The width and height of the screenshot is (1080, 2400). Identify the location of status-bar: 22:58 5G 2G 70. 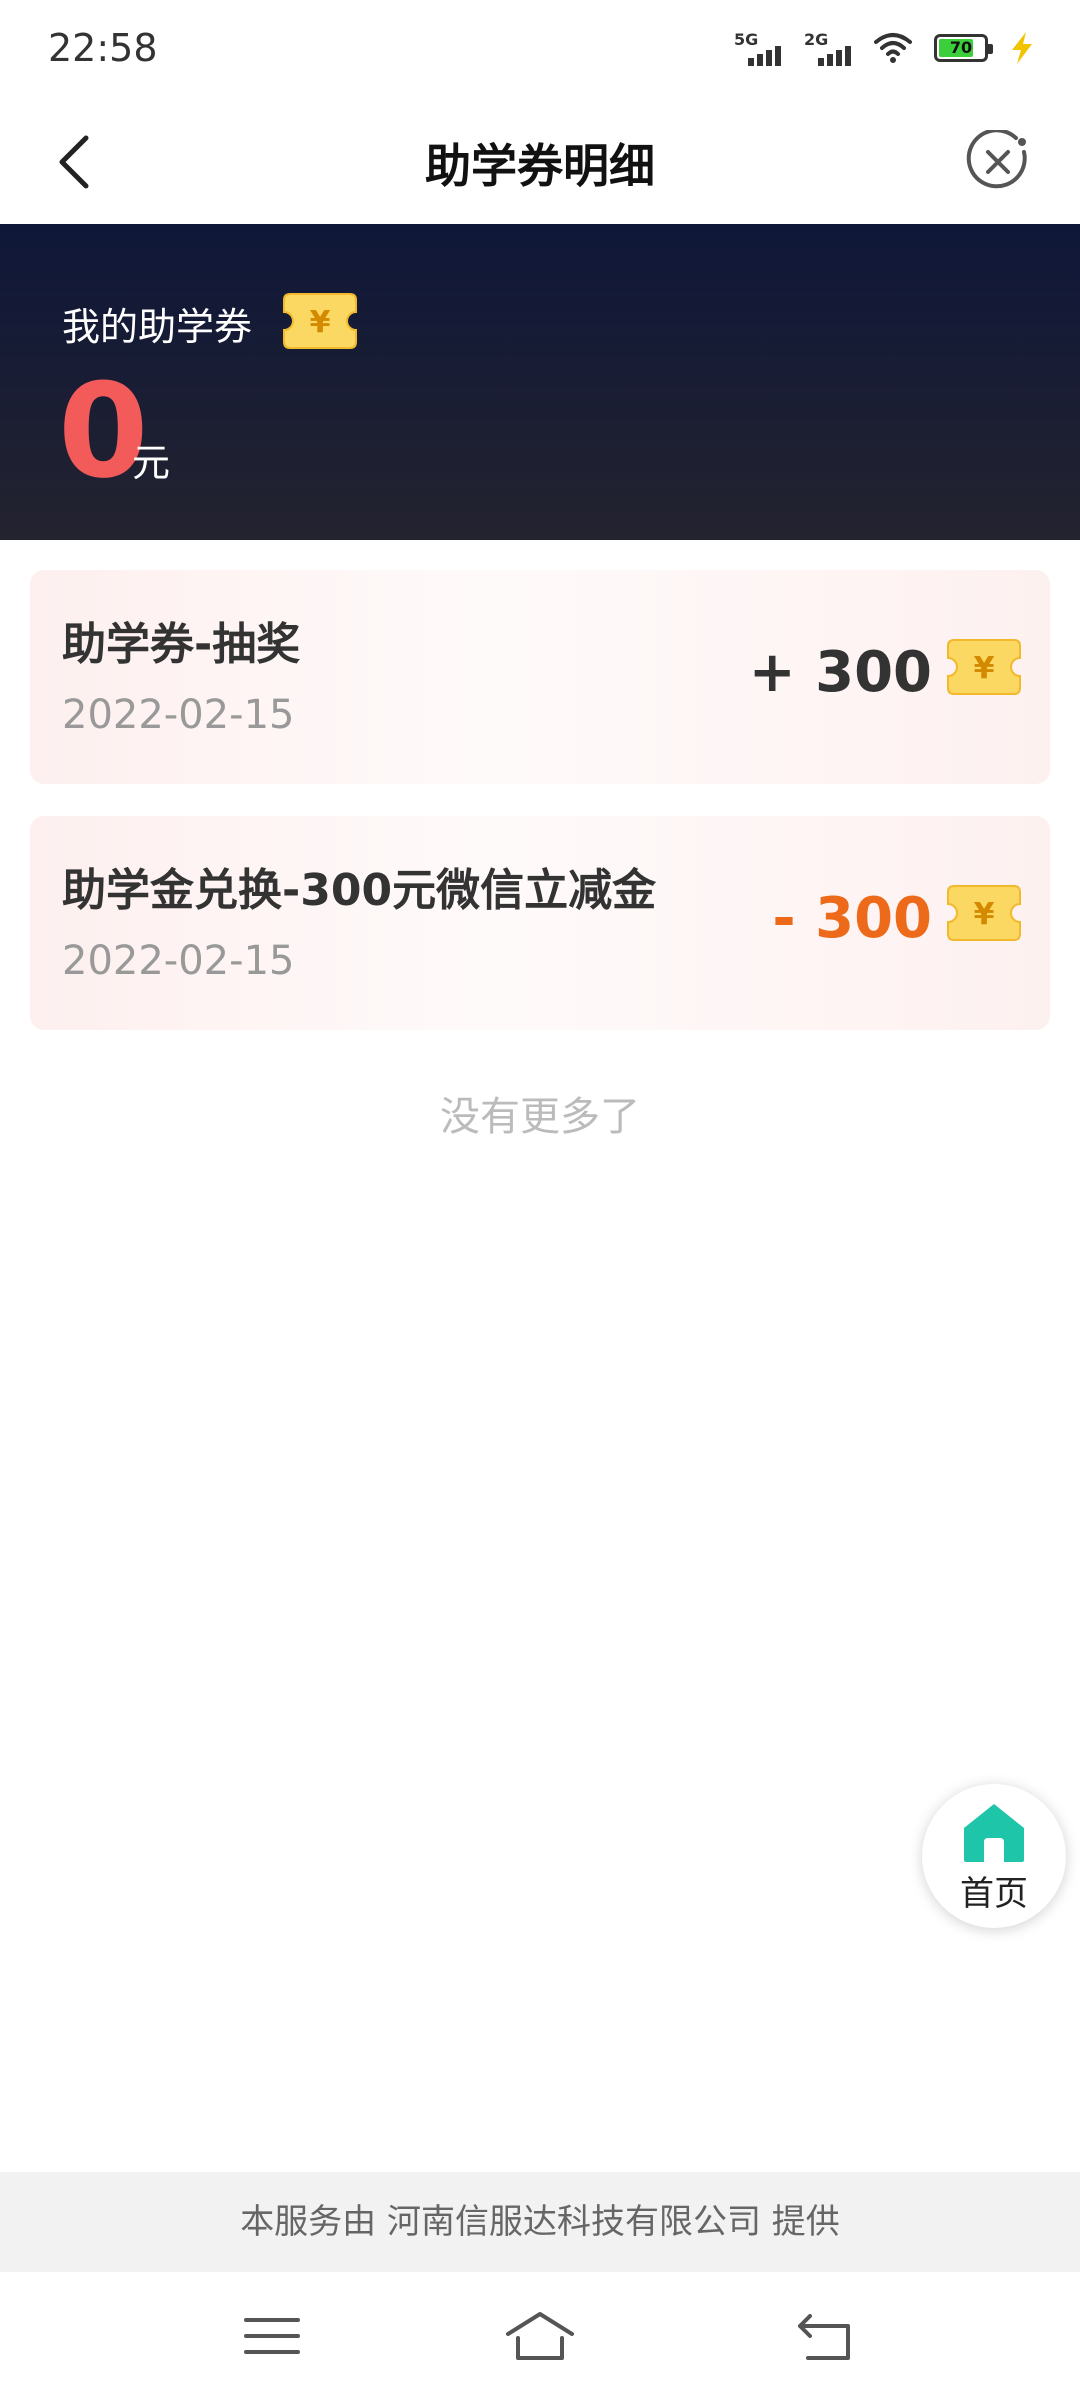
(540, 50).